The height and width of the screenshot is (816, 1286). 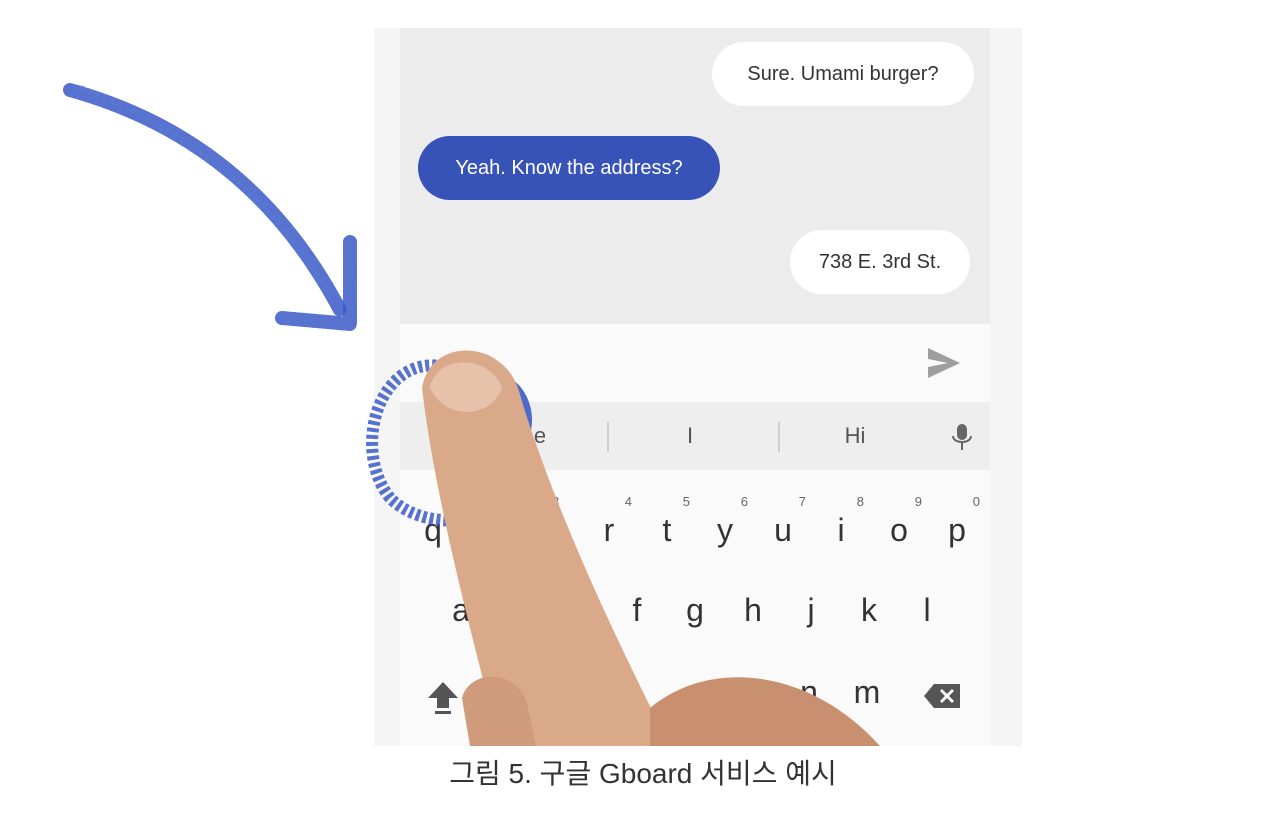 What do you see at coordinates (783, 527) in the screenshot?
I see `key-u: u7` at bounding box center [783, 527].